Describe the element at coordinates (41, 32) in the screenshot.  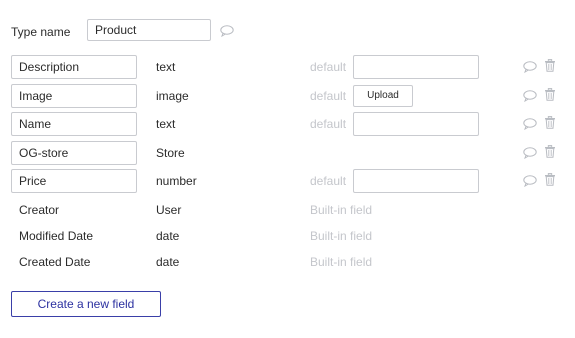
I see `type-name-label: Type name` at that location.